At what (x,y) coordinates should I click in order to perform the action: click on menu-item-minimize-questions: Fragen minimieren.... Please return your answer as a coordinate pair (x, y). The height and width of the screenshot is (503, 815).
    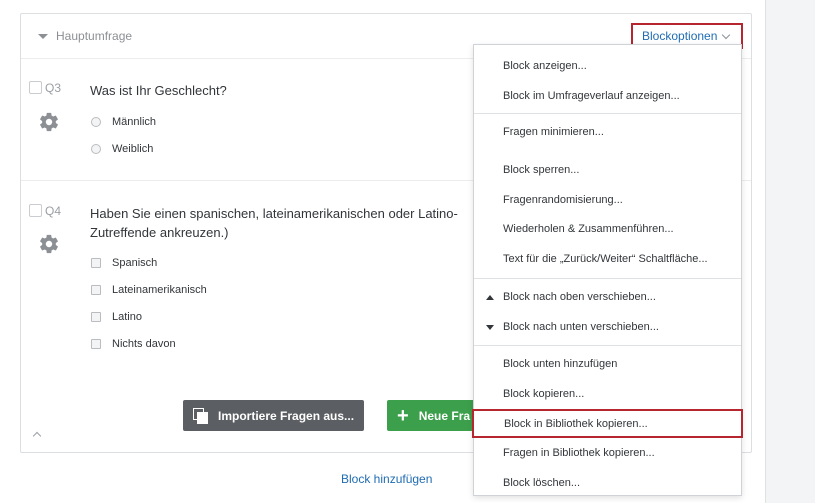
    Looking at the image, I should click on (607, 132).